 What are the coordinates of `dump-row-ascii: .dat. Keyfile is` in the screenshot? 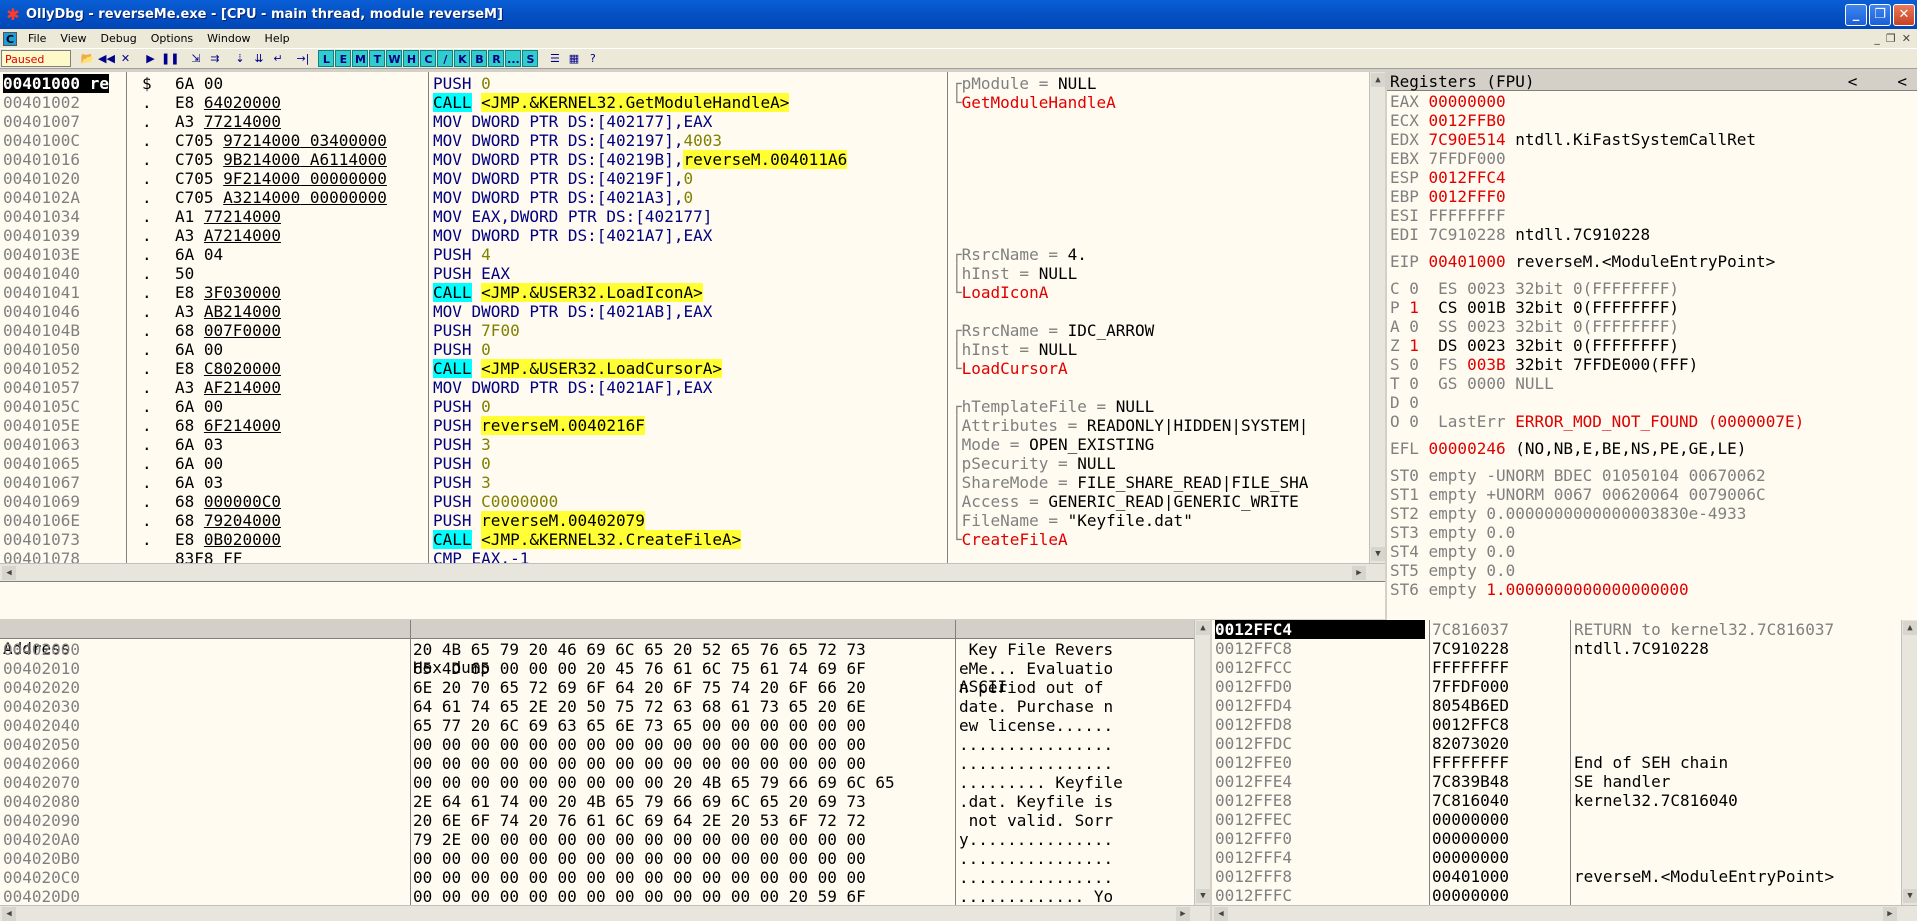 It's located at (1049, 801).